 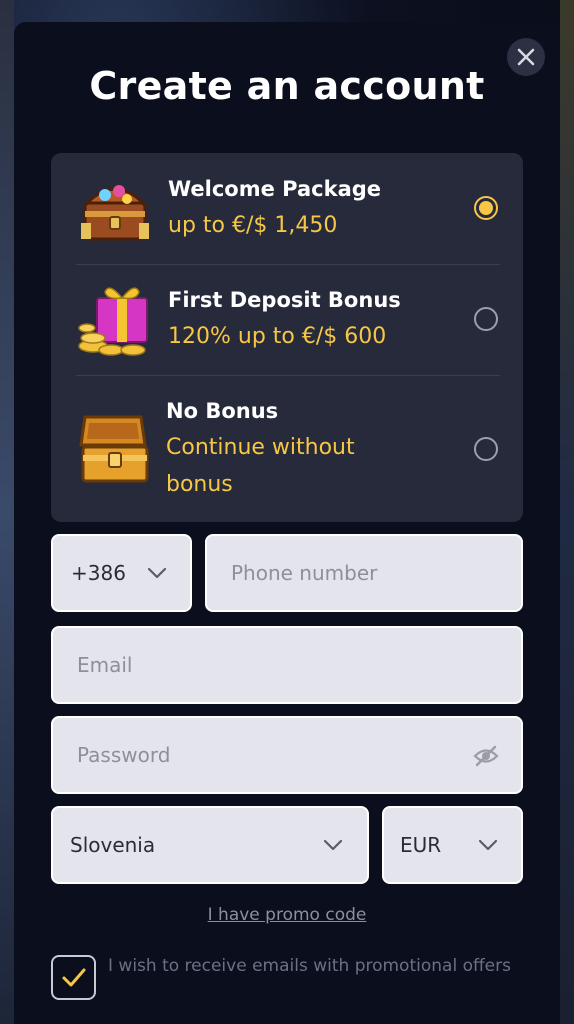 I want to click on check-icon, so click(x=73, y=977).